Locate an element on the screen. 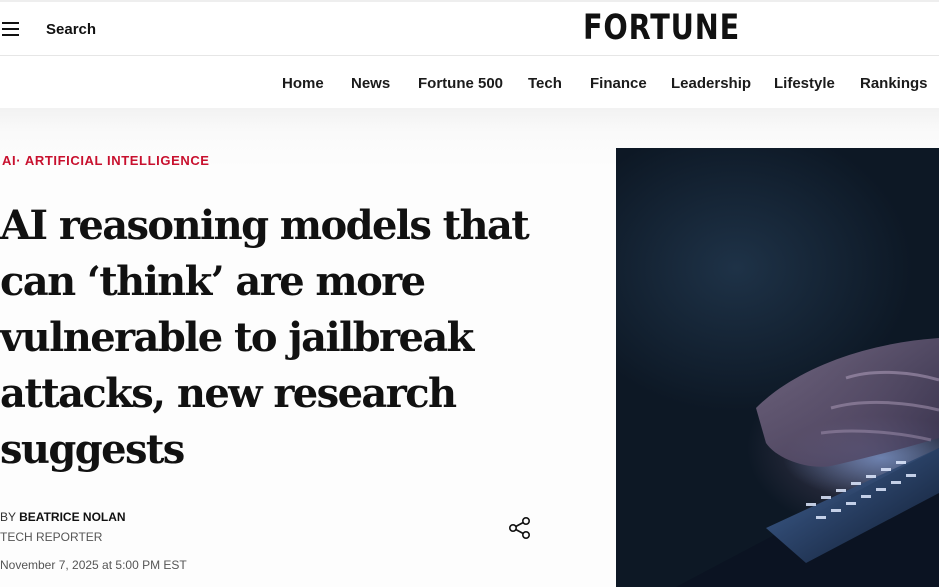 Image resolution: width=939 pixels, height=587 pixels. nav-item-tech: Tech is located at coordinates (545, 83).